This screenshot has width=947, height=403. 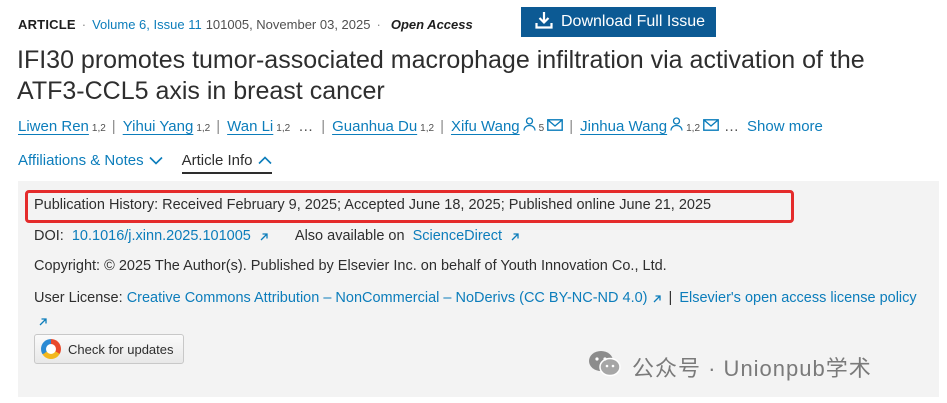 I want to click on chevron-up-icon, so click(x=262, y=160).